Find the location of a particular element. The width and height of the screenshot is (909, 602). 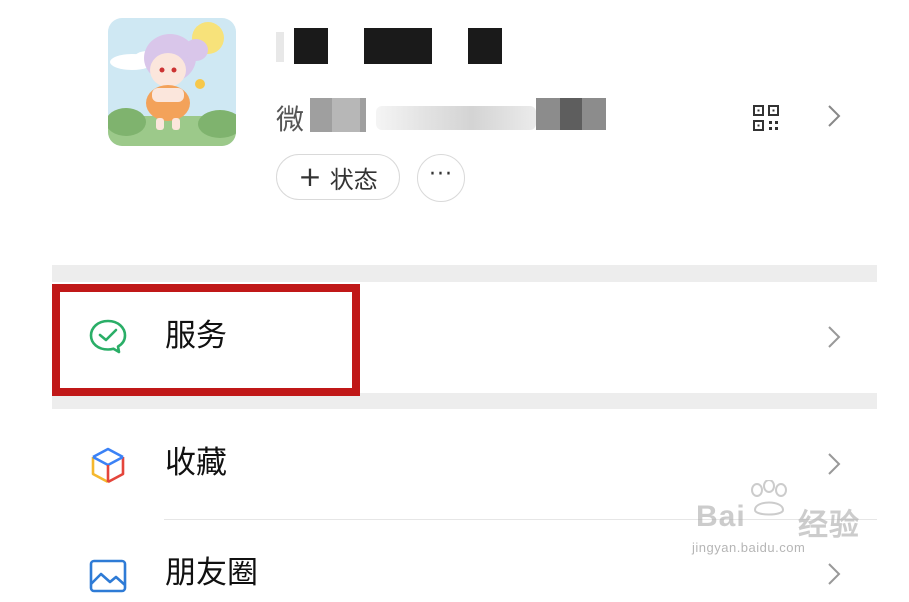

moments-label: 朋友圈 is located at coordinates (211, 573).